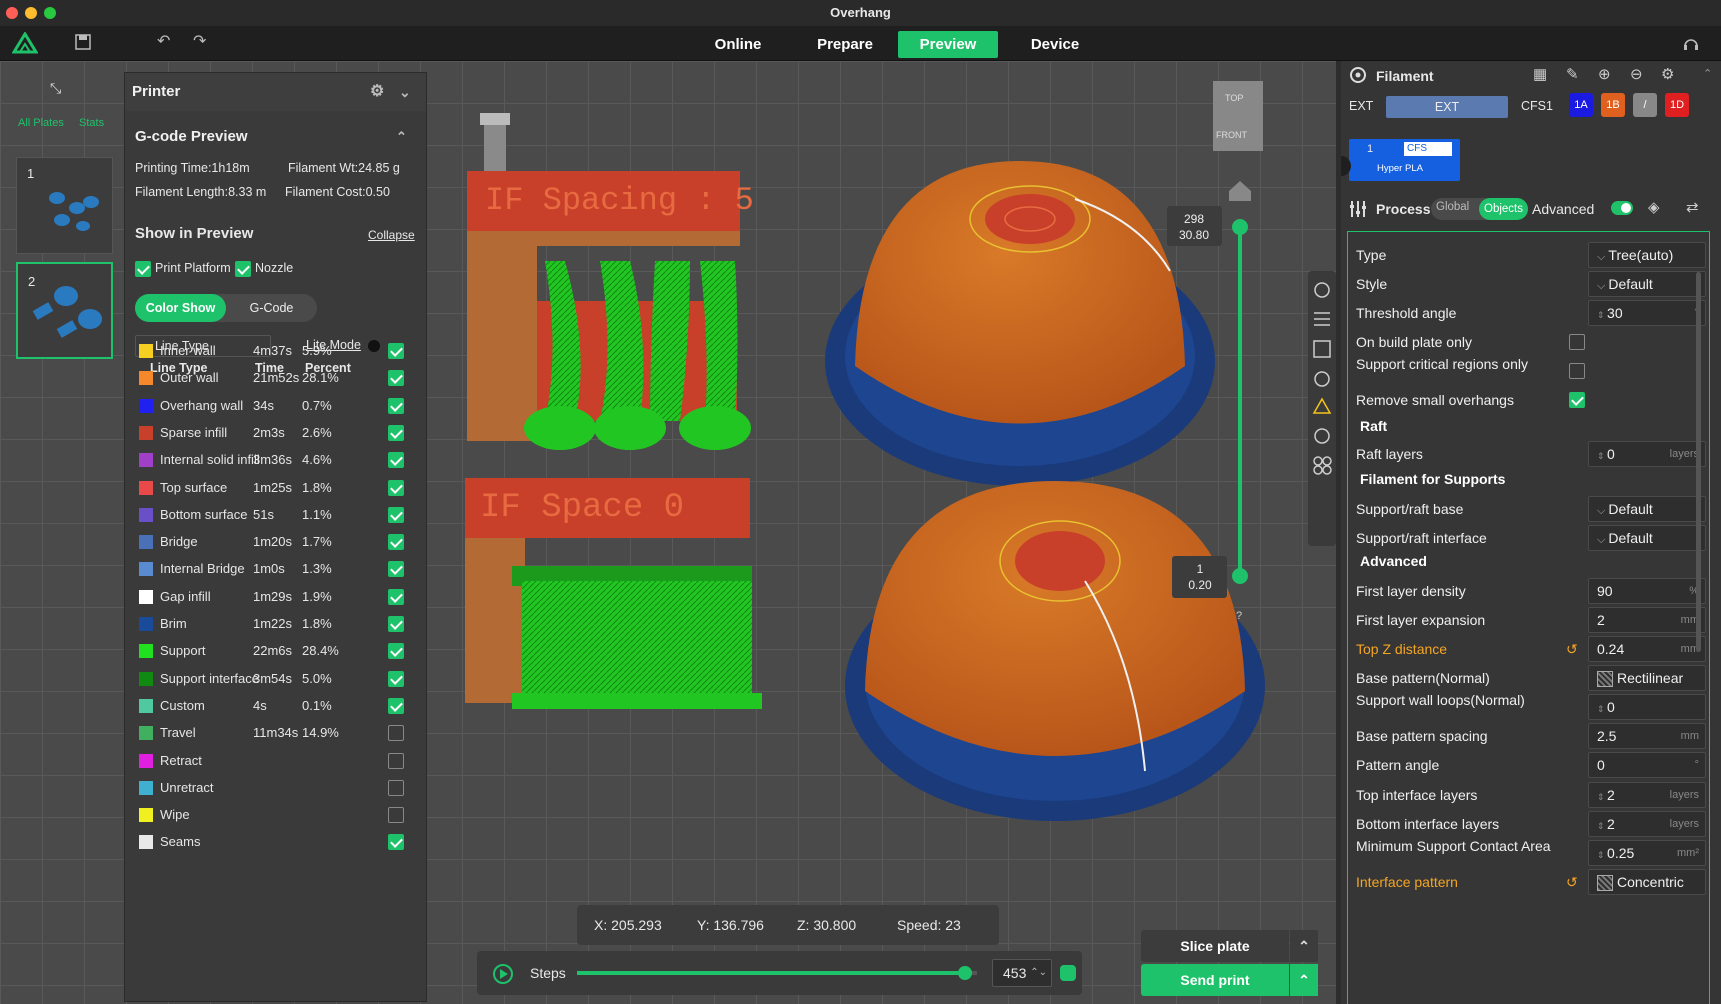 The image size is (1721, 1004). I want to click on global-tab: Global, so click(1452, 207).